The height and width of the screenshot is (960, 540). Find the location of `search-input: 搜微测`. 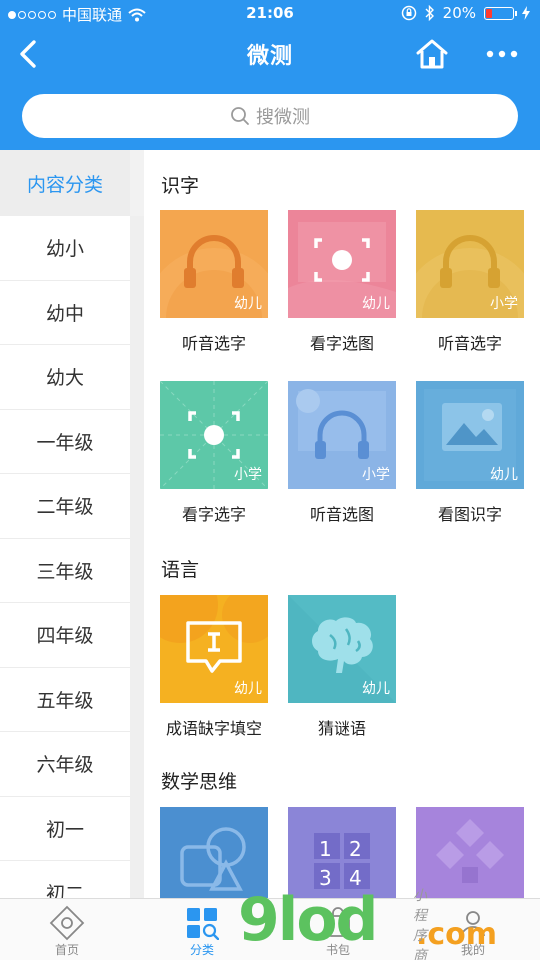

search-input: 搜微测 is located at coordinates (270, 116).